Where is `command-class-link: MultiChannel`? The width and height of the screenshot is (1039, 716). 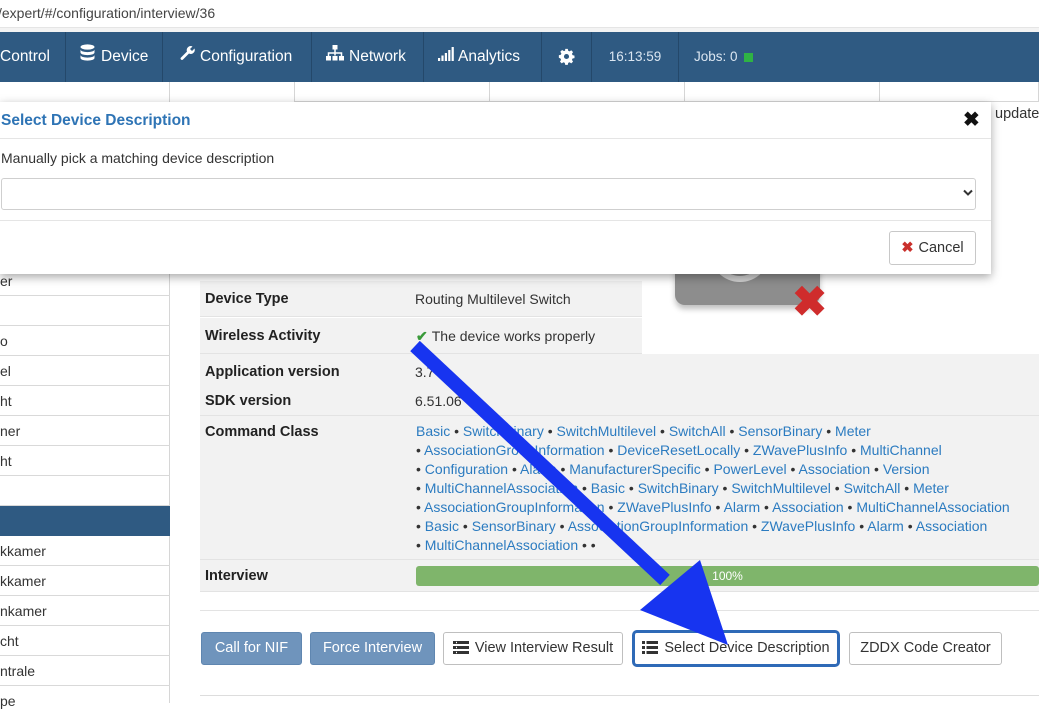
command-class-link: MultiChannel is located at coordinates (901, 450).